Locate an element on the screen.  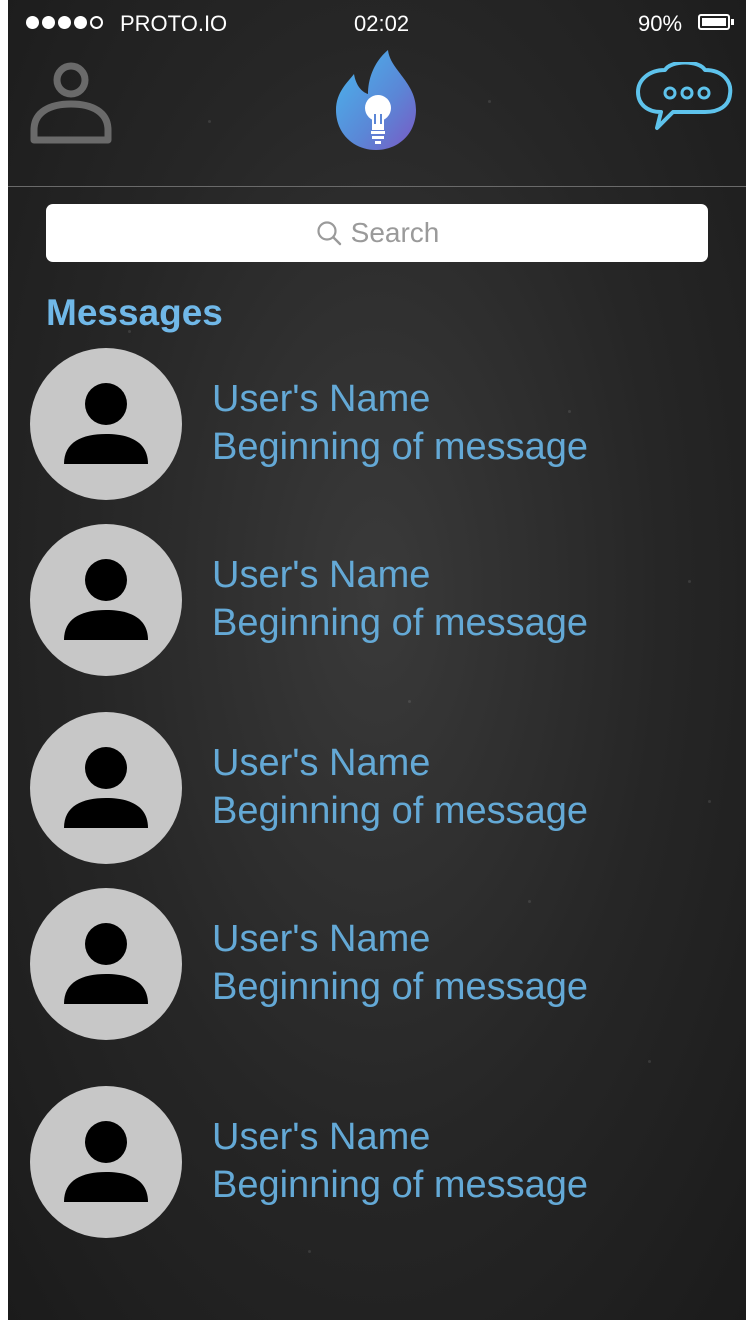
chat-button is located at coordinates (685, 99).